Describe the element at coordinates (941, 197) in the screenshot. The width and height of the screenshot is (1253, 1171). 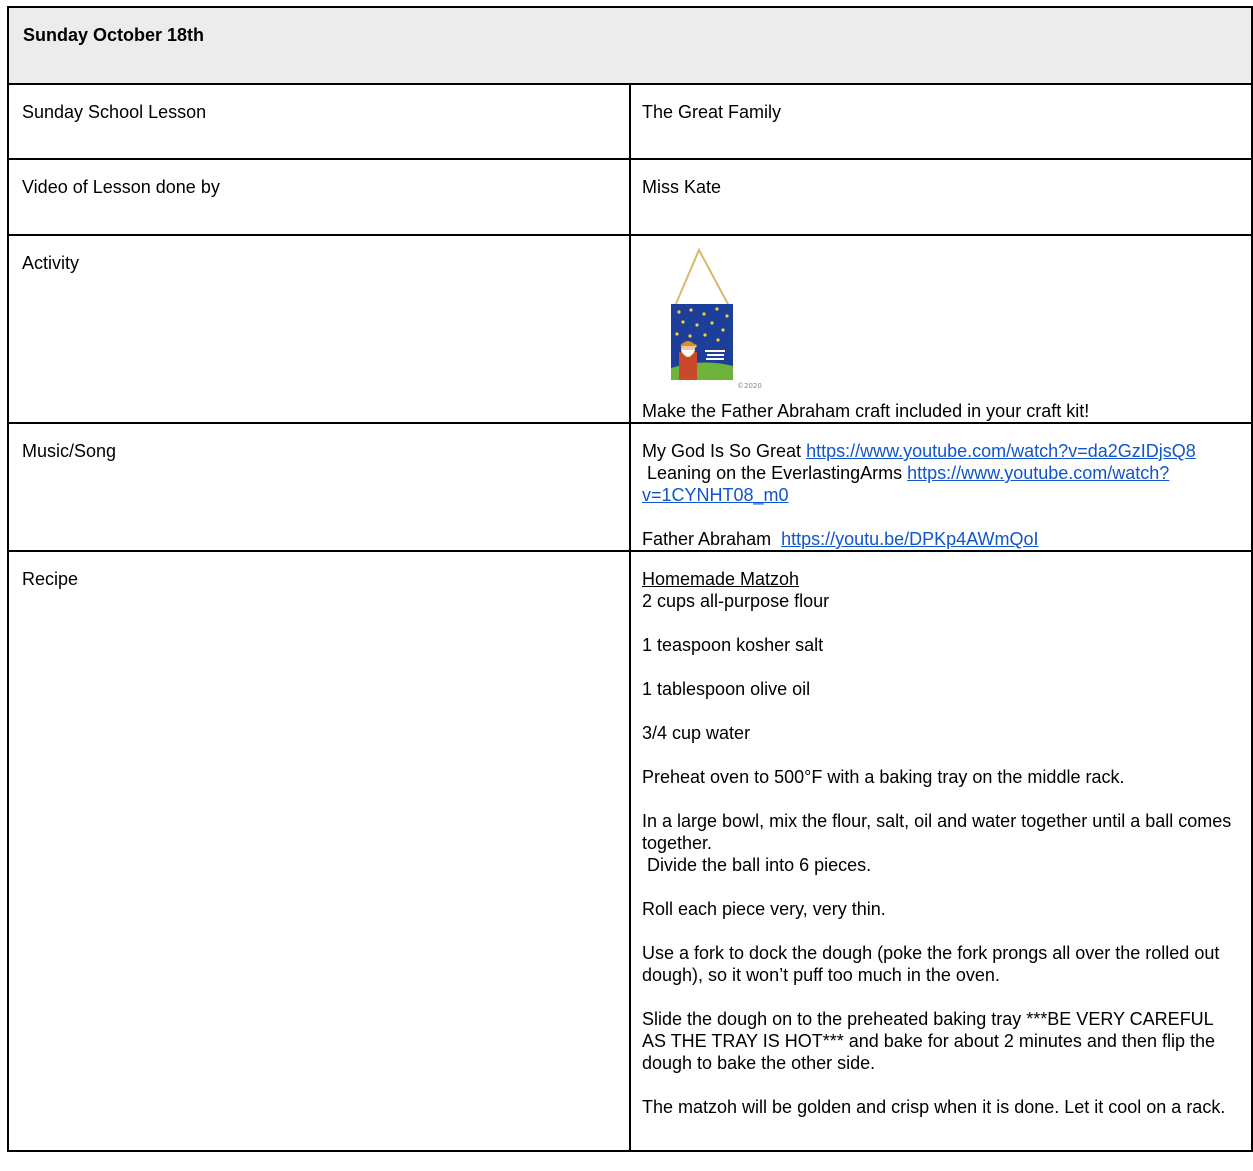
I see `video-value: Miss Kate` at that location.